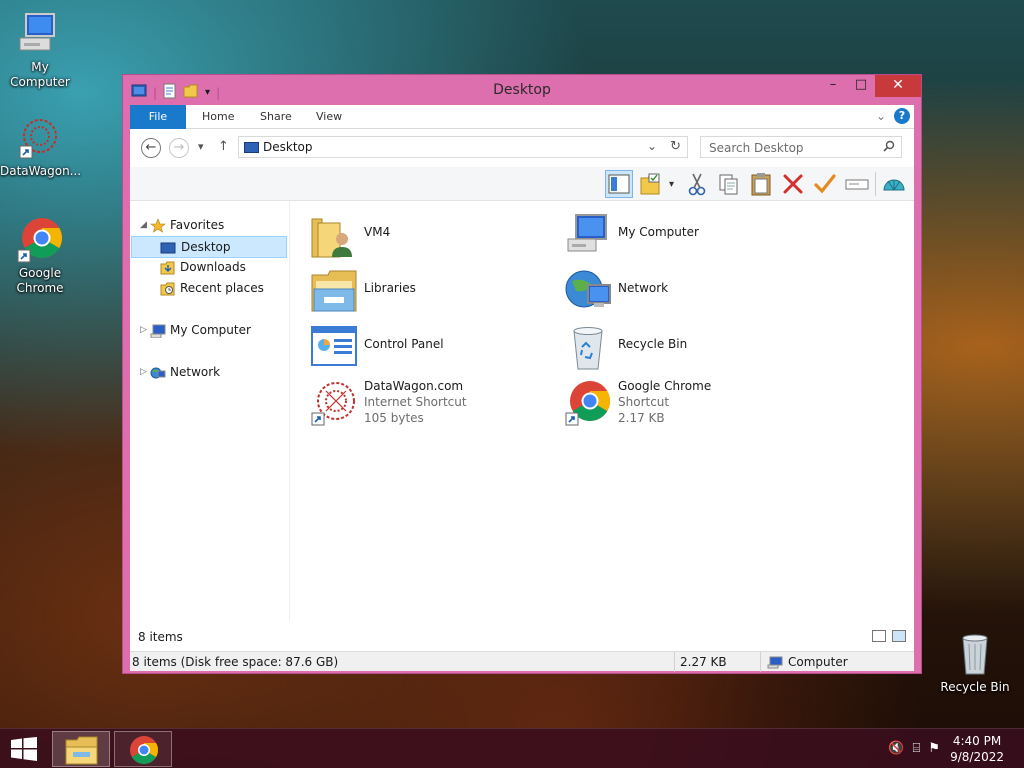  I want to click on start-button, so click(24, 749).